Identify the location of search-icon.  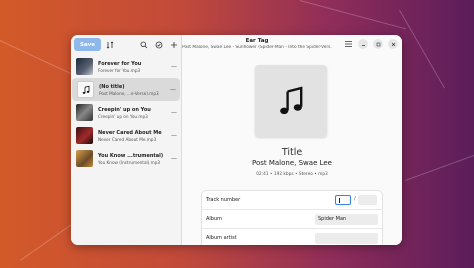
(143, 44).